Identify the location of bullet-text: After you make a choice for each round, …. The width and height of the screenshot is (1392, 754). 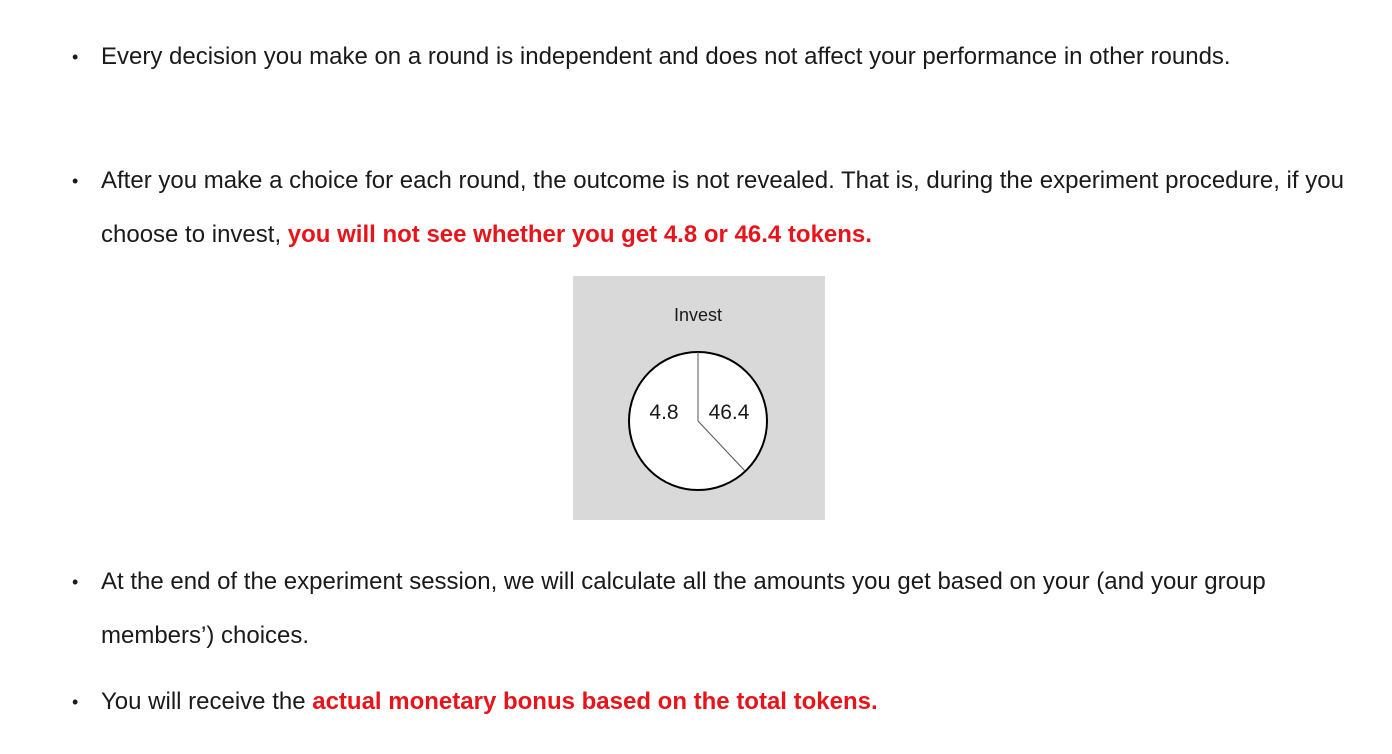
(736, 208).